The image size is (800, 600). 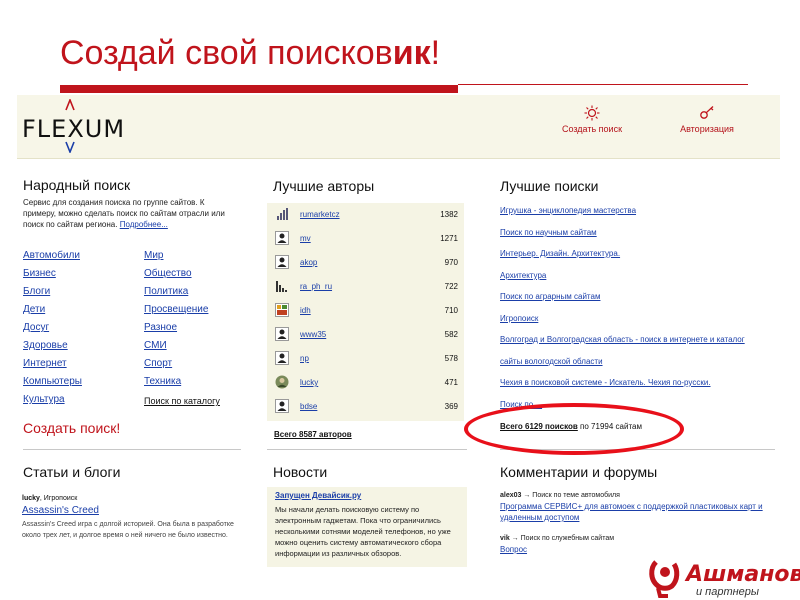 I want to click on best-search-link: Игрушка - энциклопедия мастерства, so click(x=568, y=210).